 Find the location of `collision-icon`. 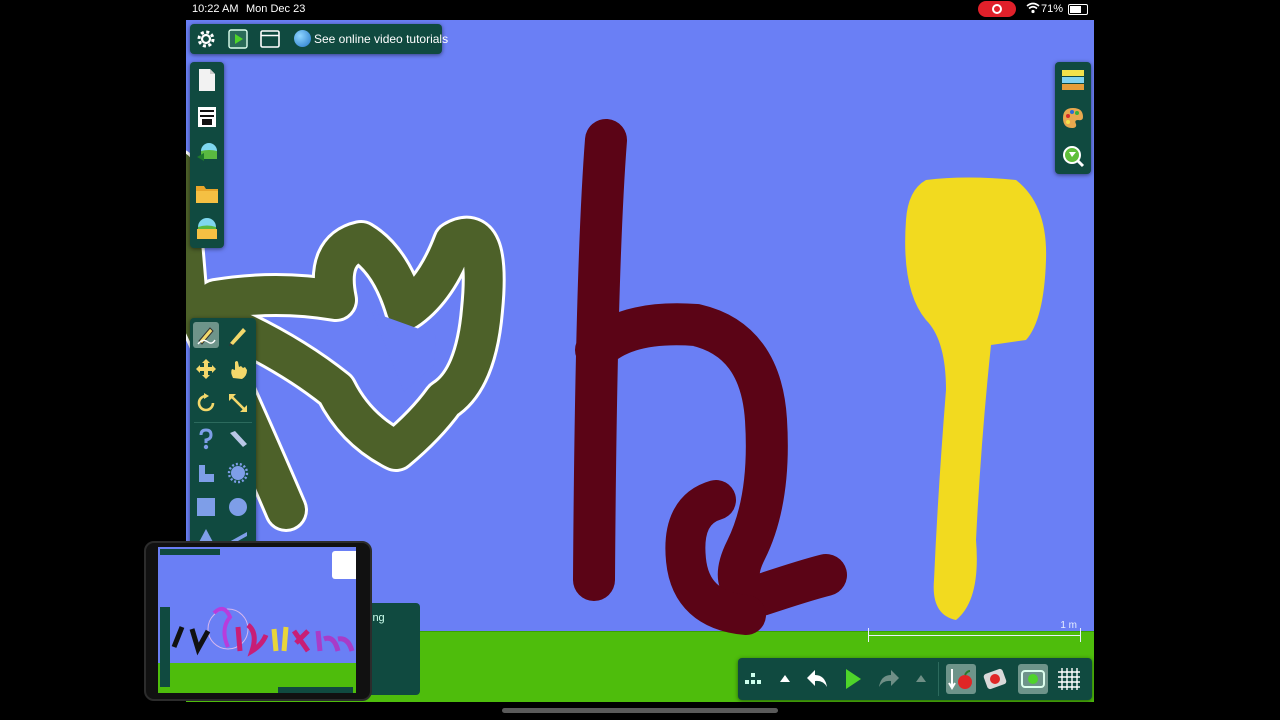

collision-icon is located at coordinates (995, 679).